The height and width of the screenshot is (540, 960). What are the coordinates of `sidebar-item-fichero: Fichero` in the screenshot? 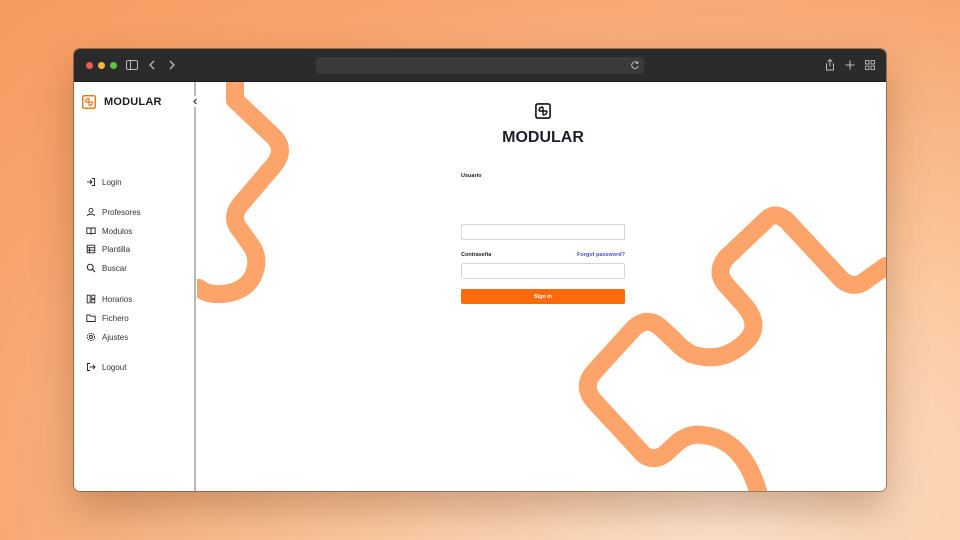 It's located at (107, 318).